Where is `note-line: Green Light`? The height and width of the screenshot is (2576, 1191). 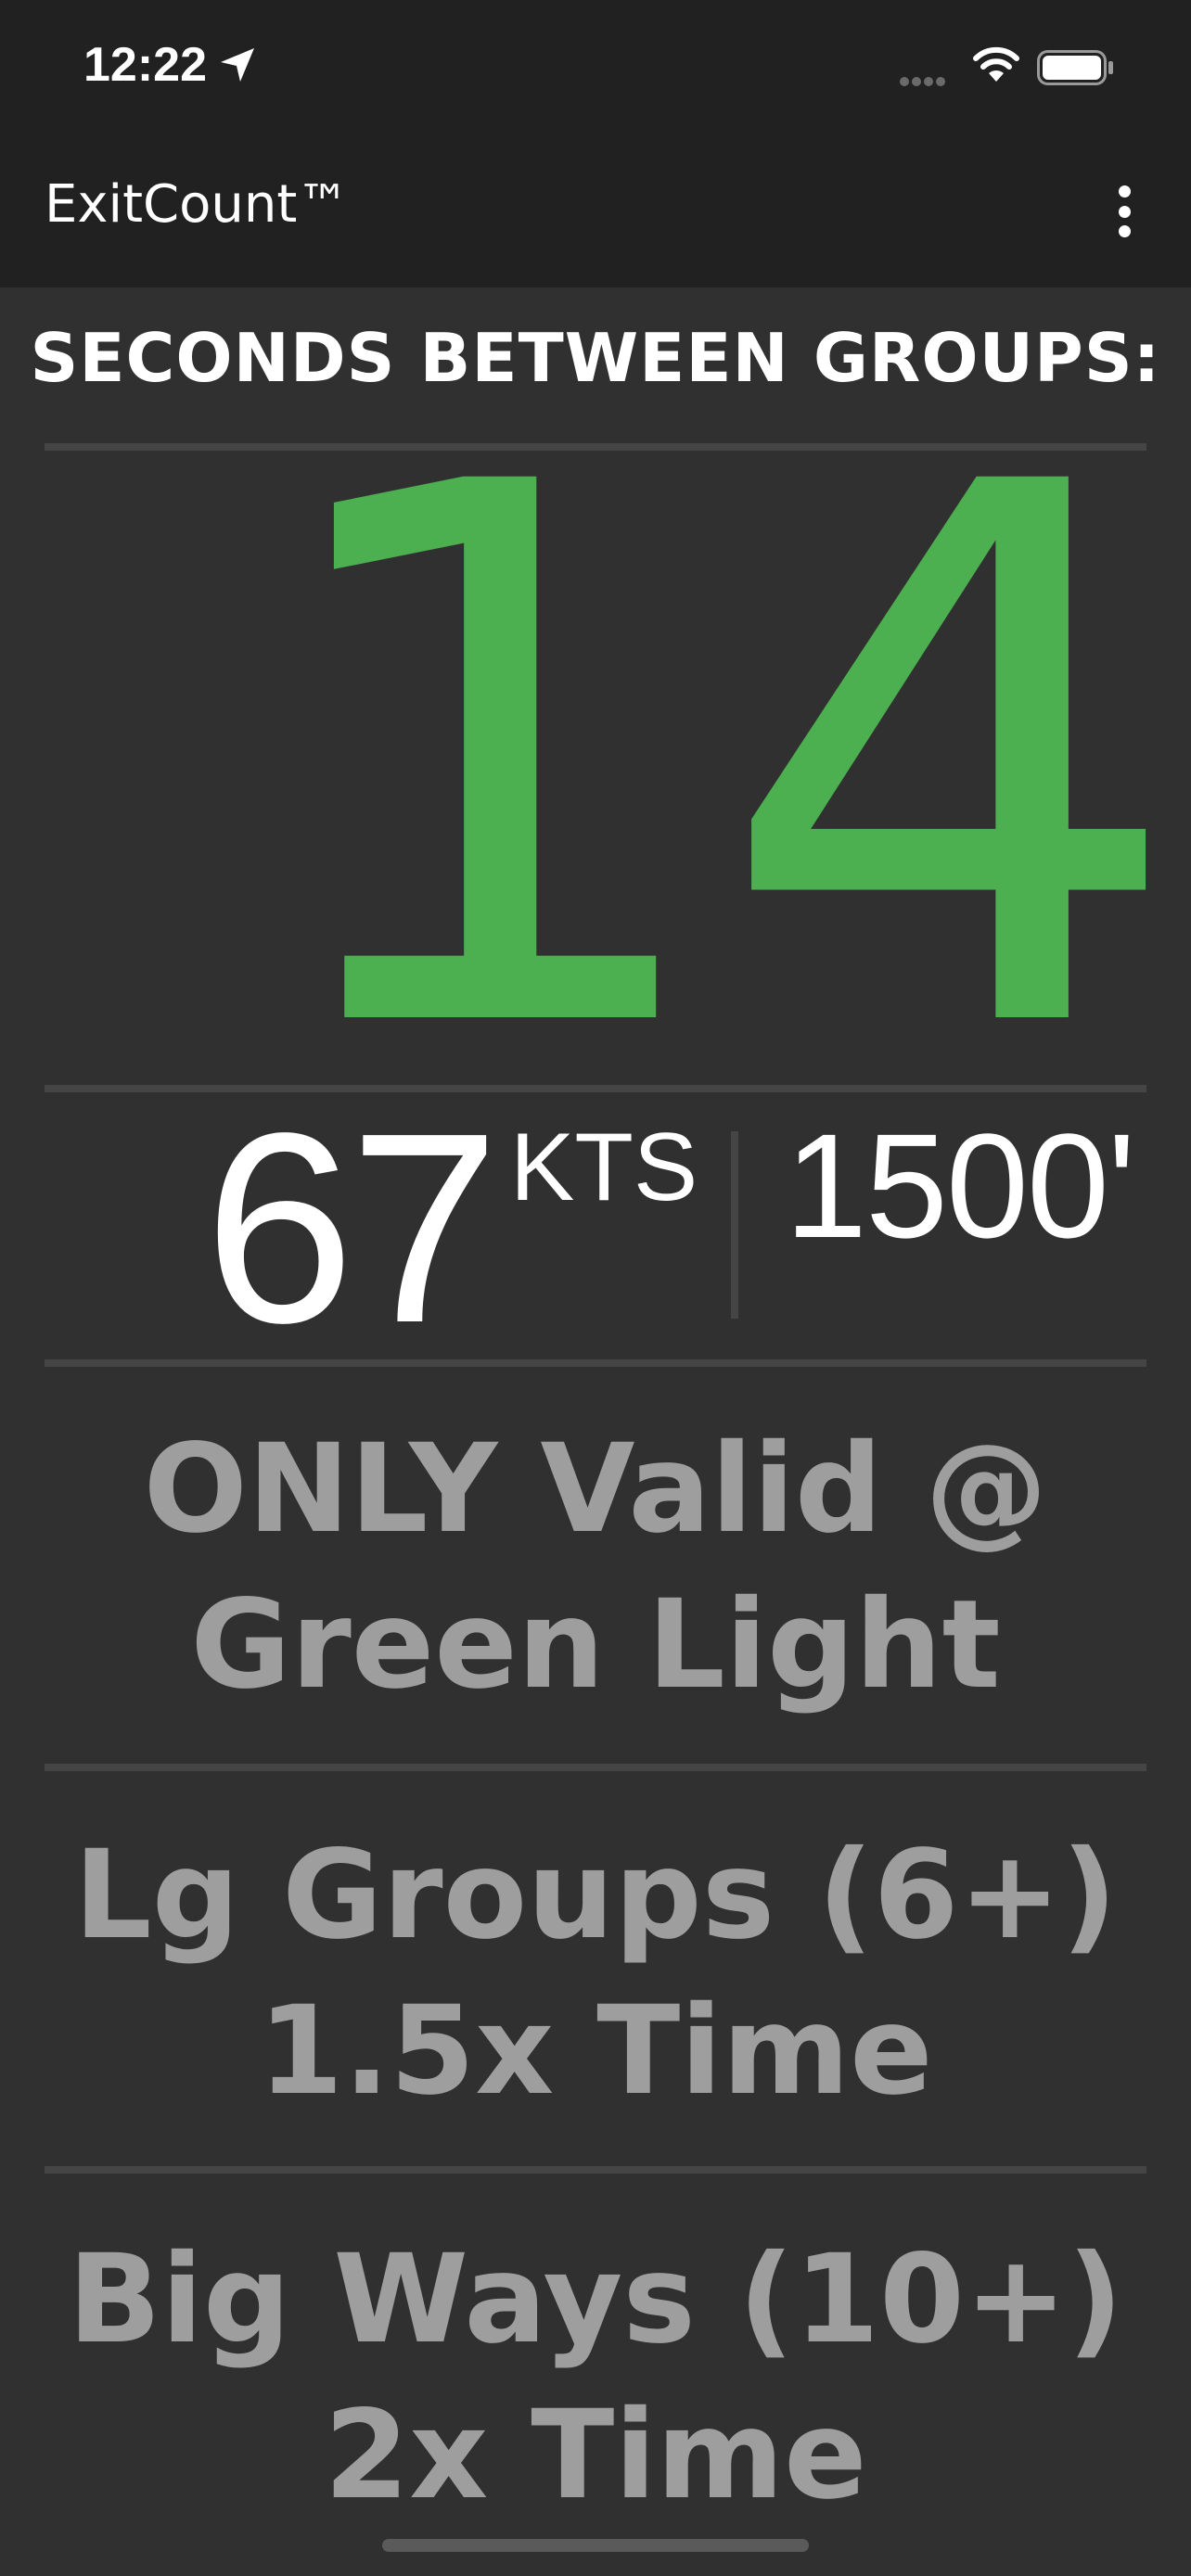 note-line: Green Light is located at coordinates (595, 1645).